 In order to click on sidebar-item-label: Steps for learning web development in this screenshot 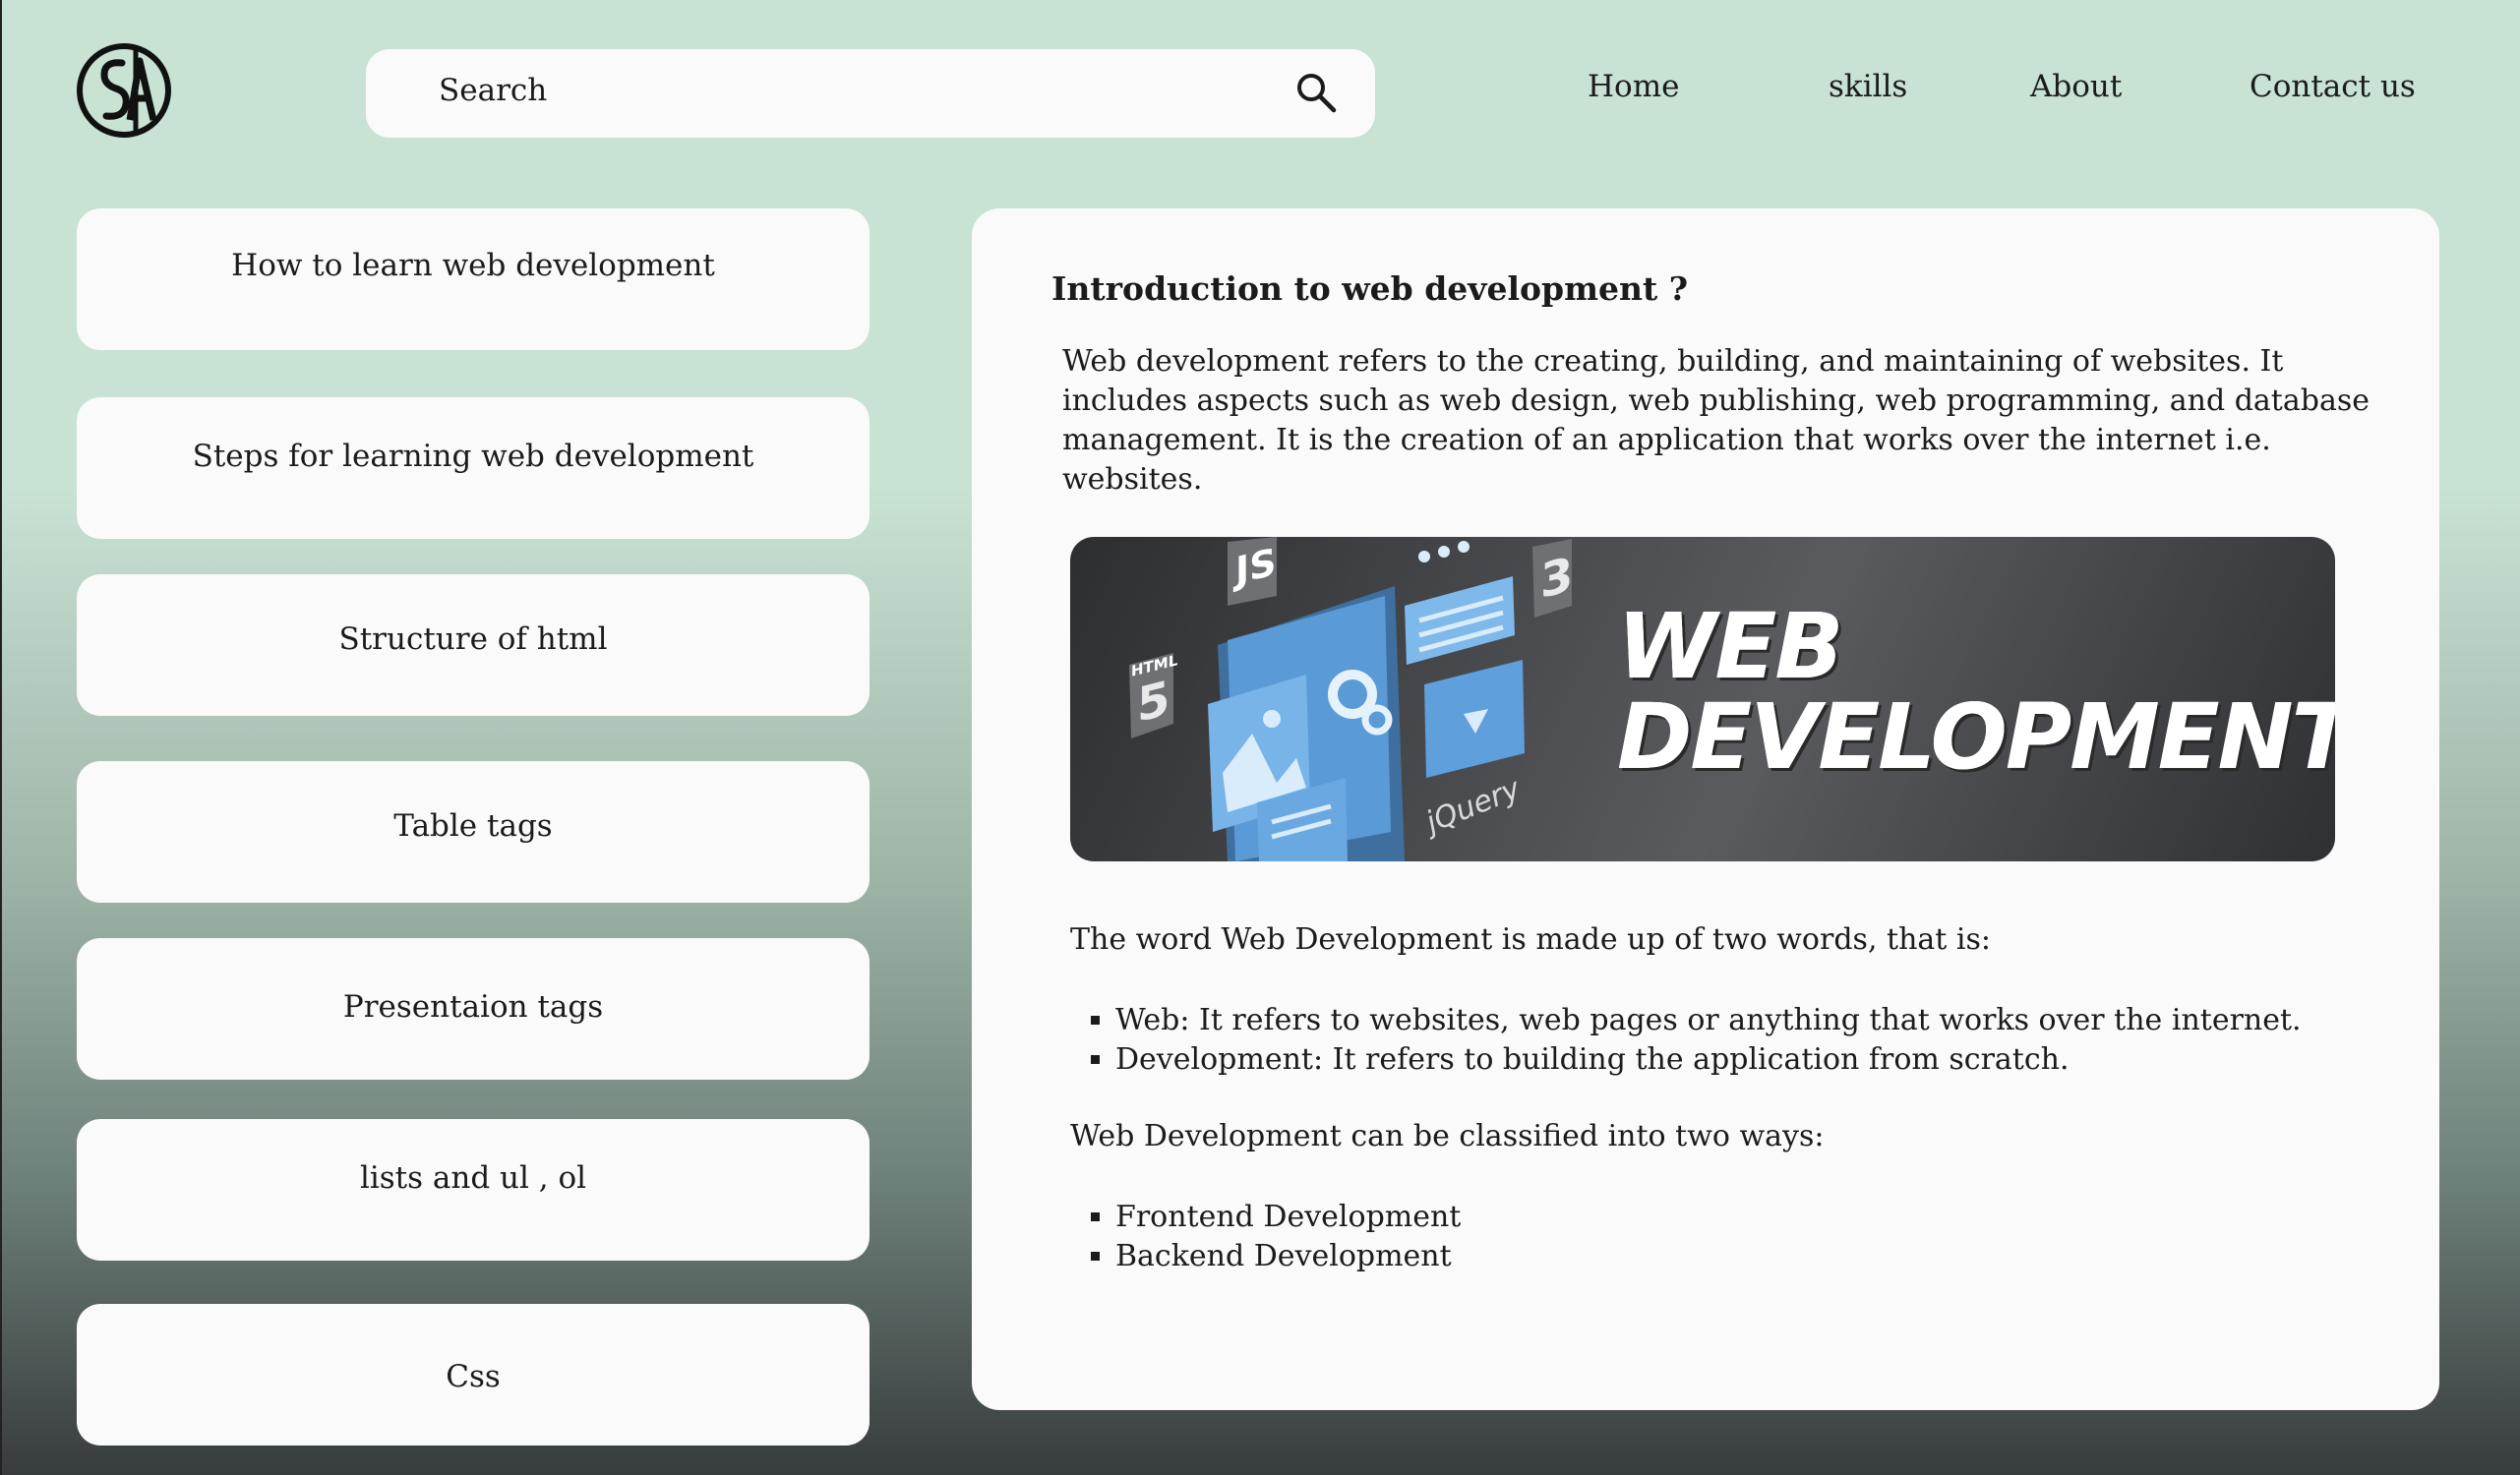, I will do `click(473, 456)`.